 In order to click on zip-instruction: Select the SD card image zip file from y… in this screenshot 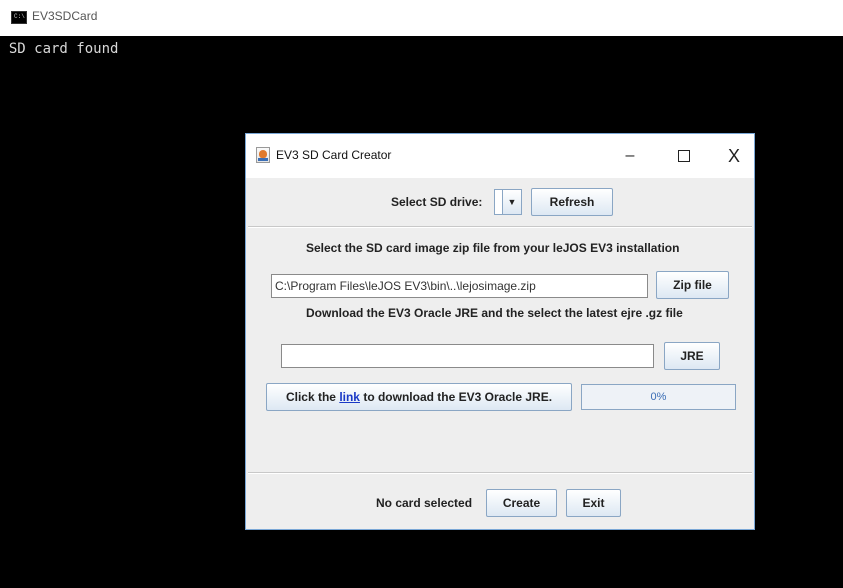, I will do `click(493, 248)`.